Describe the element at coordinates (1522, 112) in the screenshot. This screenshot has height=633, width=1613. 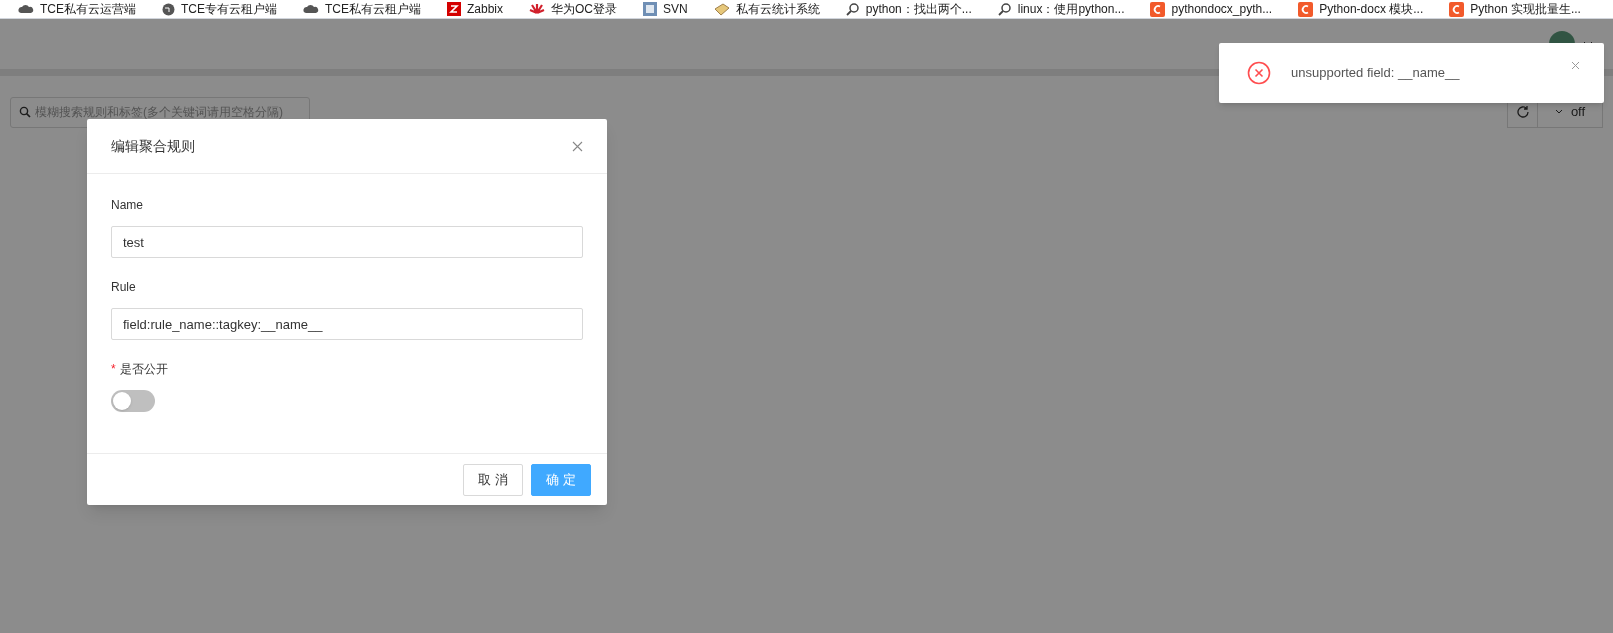
I see `refresh-icon` at that location.